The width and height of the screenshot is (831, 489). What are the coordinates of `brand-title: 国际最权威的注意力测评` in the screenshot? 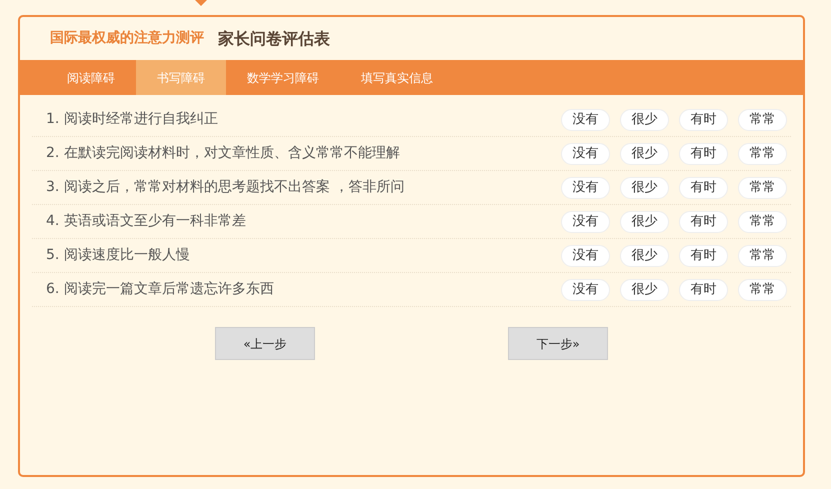 It's located at (127, 38).